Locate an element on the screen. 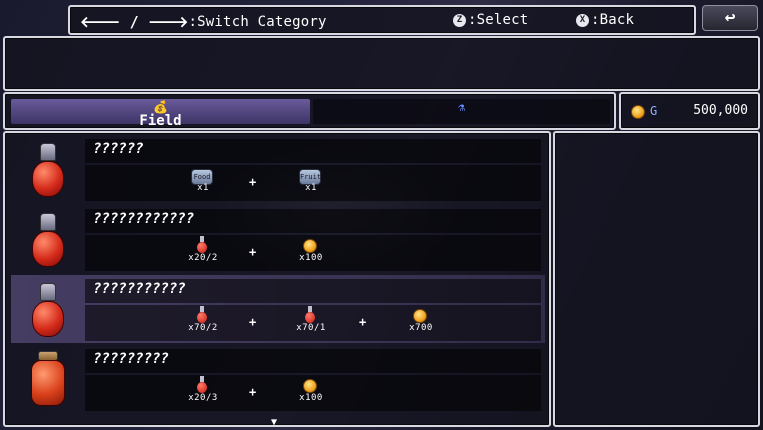  recipe-name: ?????? is located at coordinates (118, 149).